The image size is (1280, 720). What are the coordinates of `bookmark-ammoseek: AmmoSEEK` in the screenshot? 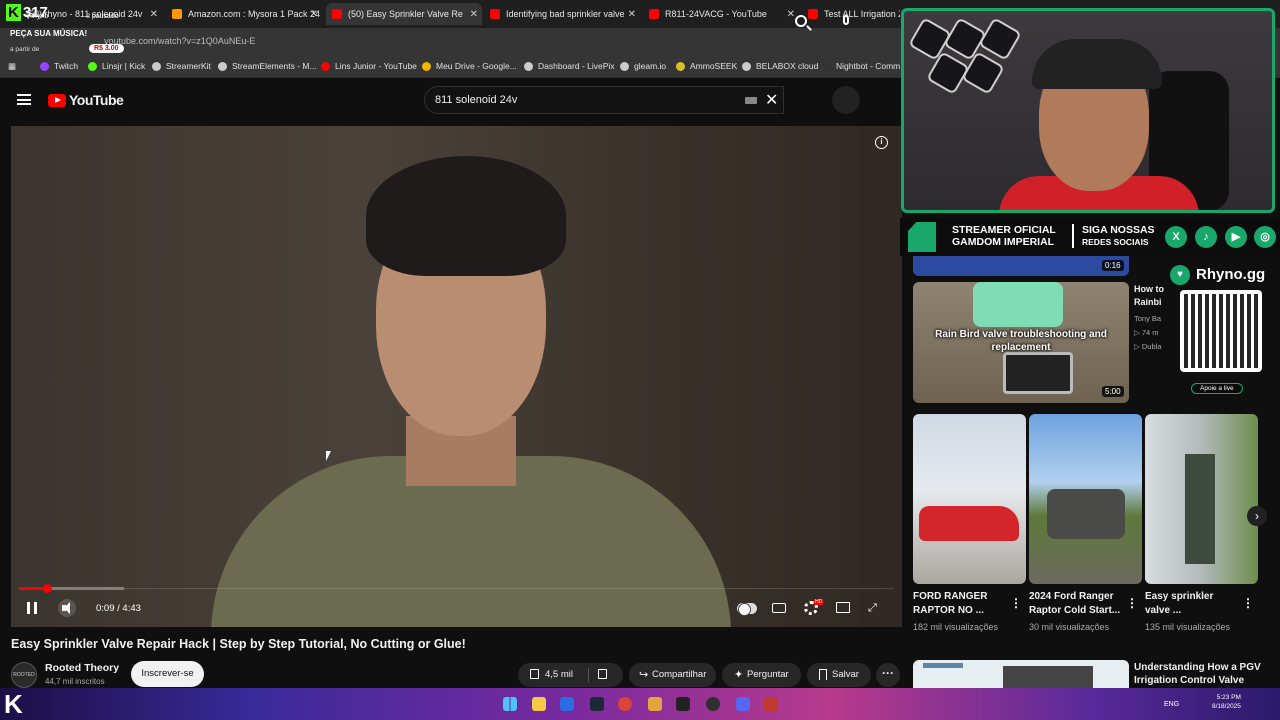 It's located at (706, 66).